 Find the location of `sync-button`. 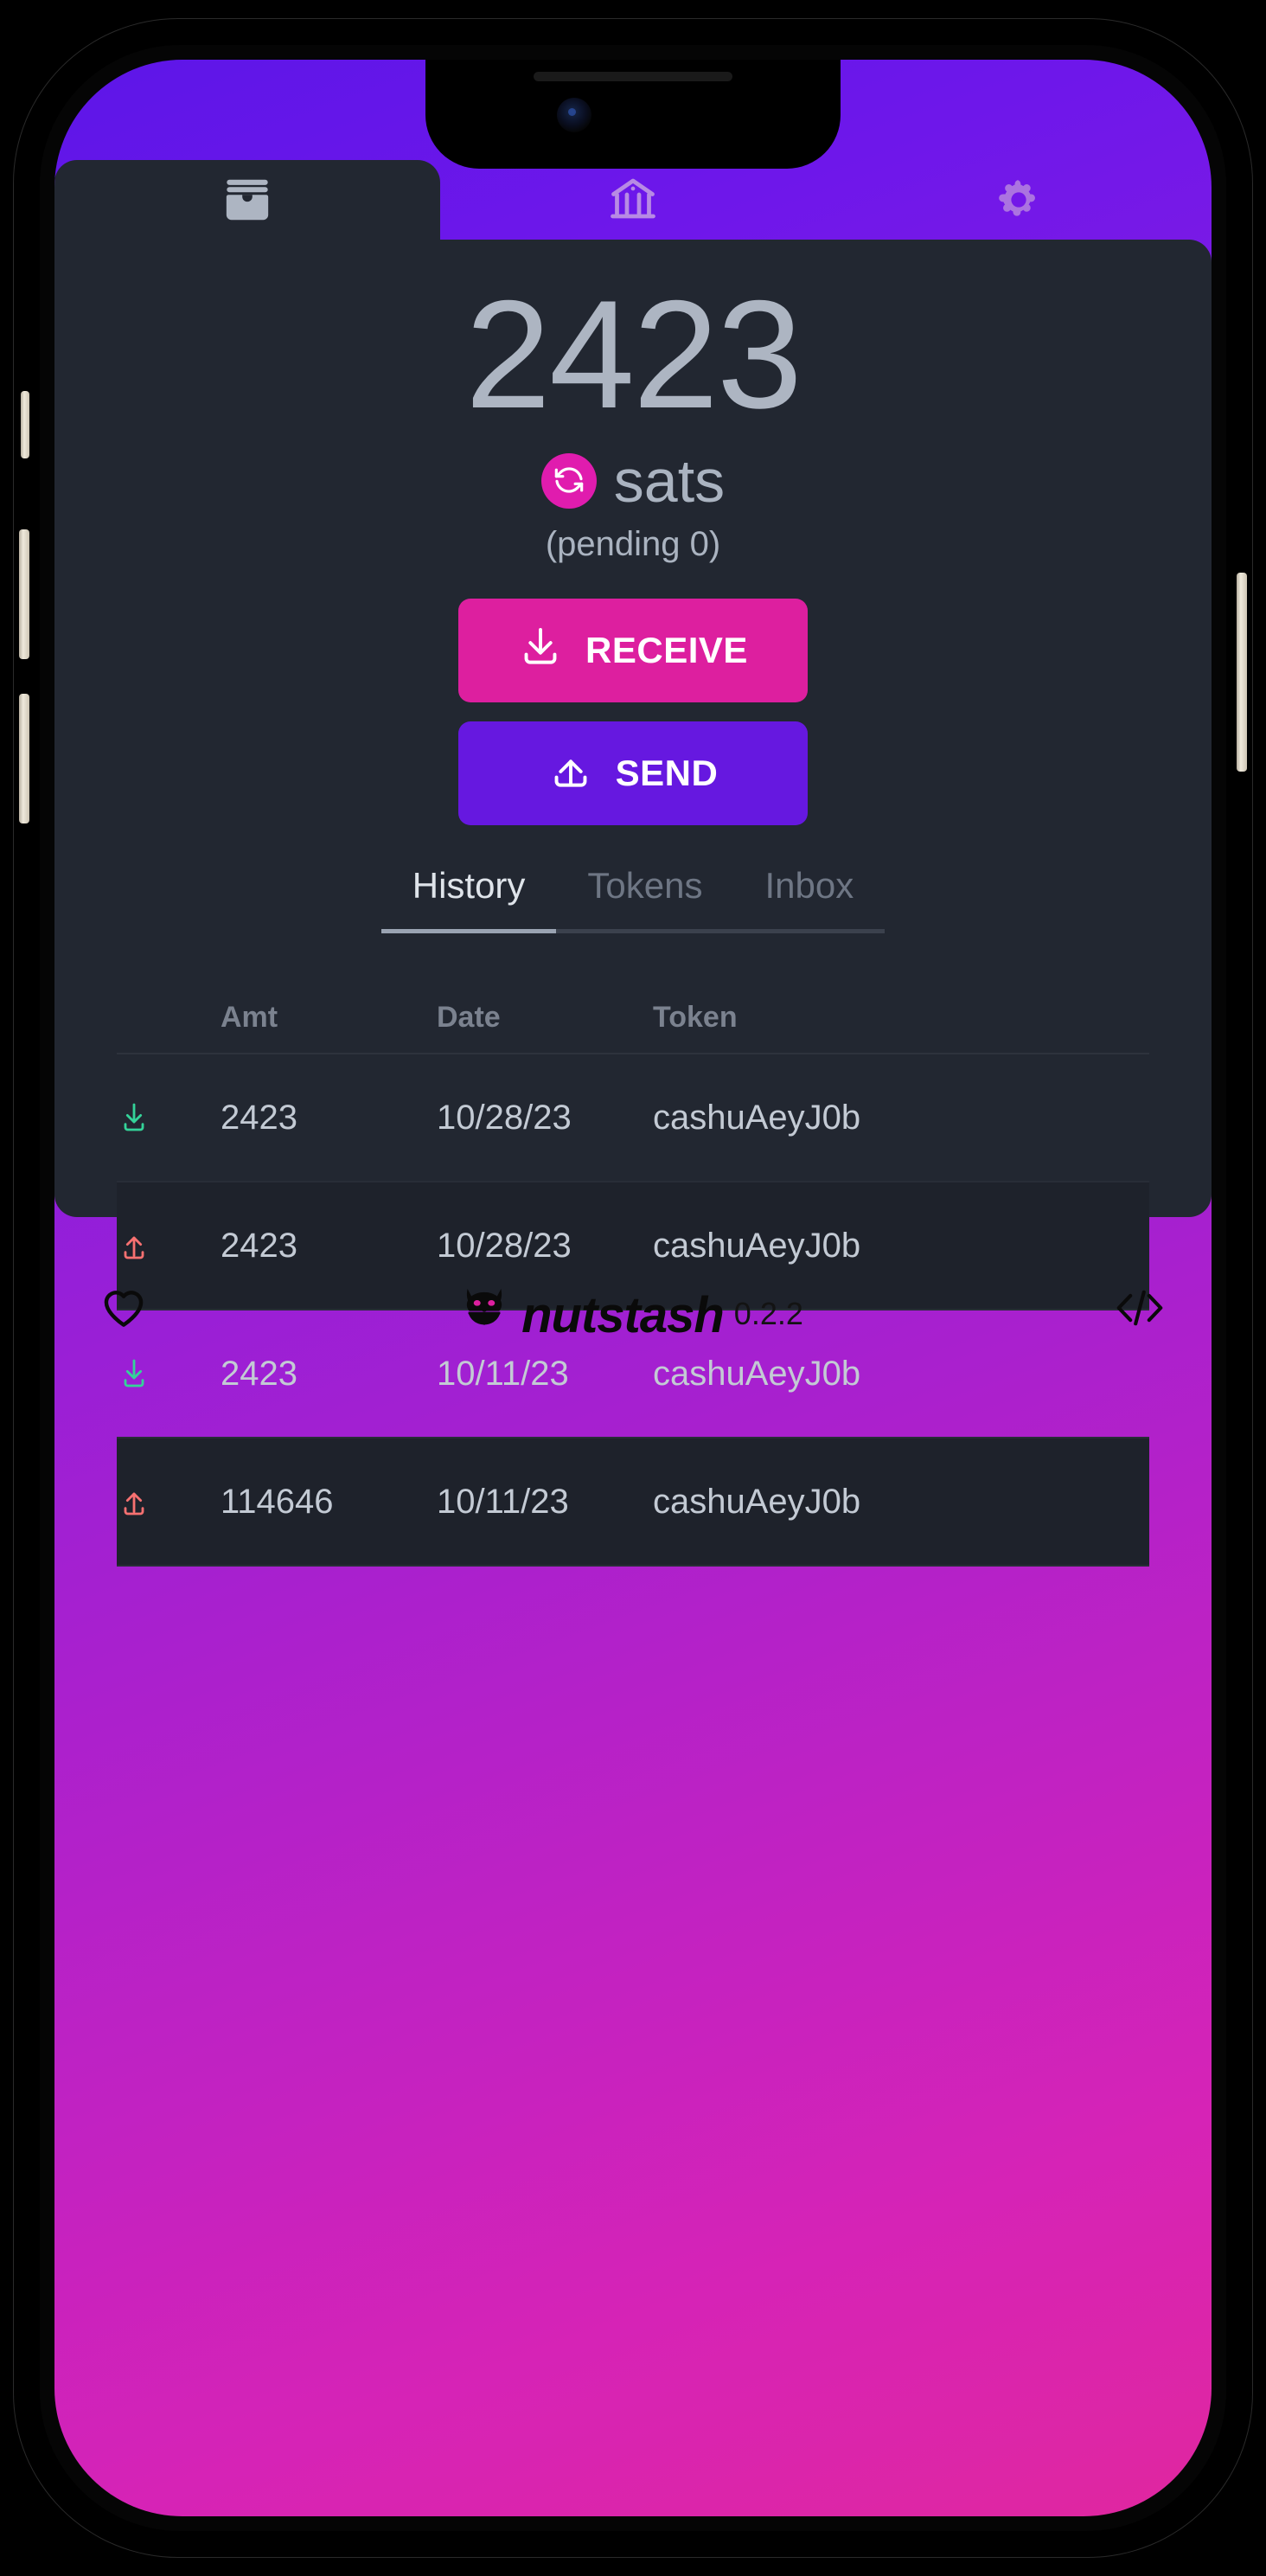

sync-button is located at coordinates (568, 481).